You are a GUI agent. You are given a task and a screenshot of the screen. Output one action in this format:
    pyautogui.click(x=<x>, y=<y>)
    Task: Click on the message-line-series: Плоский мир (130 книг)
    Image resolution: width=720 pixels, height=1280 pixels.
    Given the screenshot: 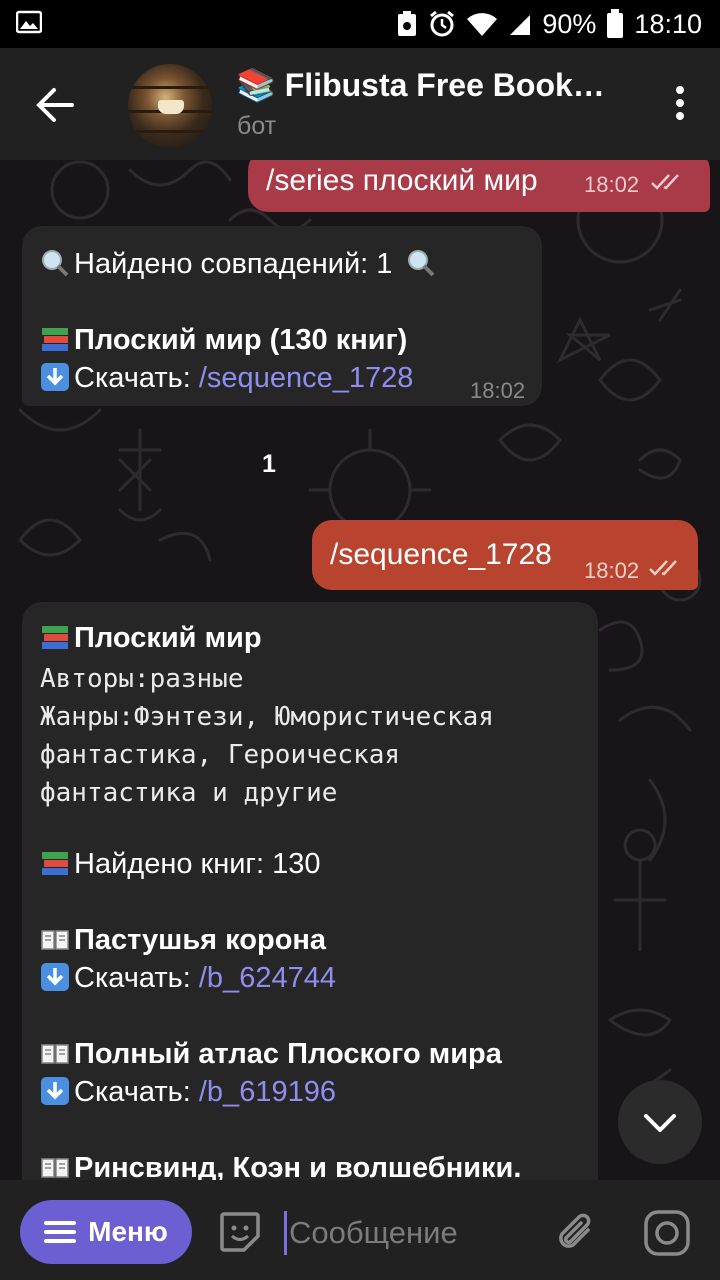 What is the action you would take?
    pyautogui.click(x=223, y=340)
    